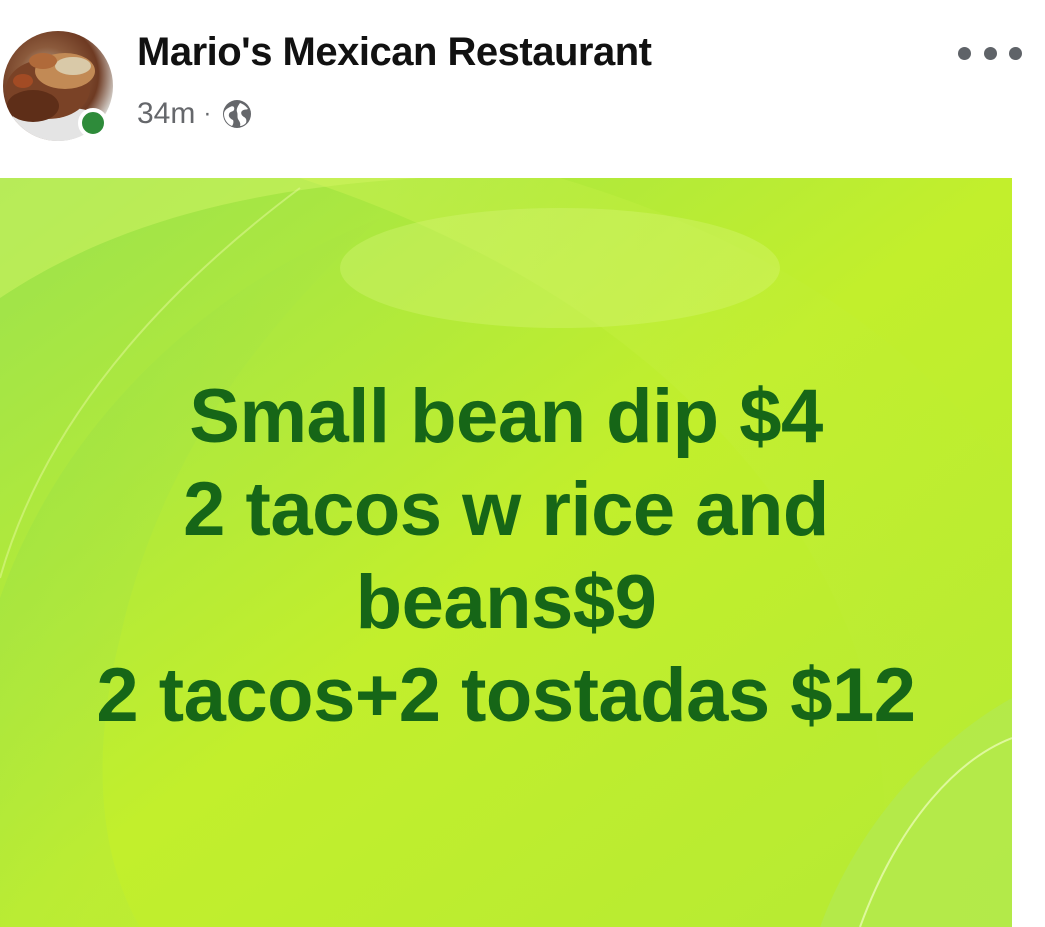 Image resolution: width=1045 pixels, height=927 pixels. Describe the element at coordinates (506, 695) in the screenshot. I see `menu-line-tacos-tostadas: 2 tacos+2 tostadas $12` at that location.